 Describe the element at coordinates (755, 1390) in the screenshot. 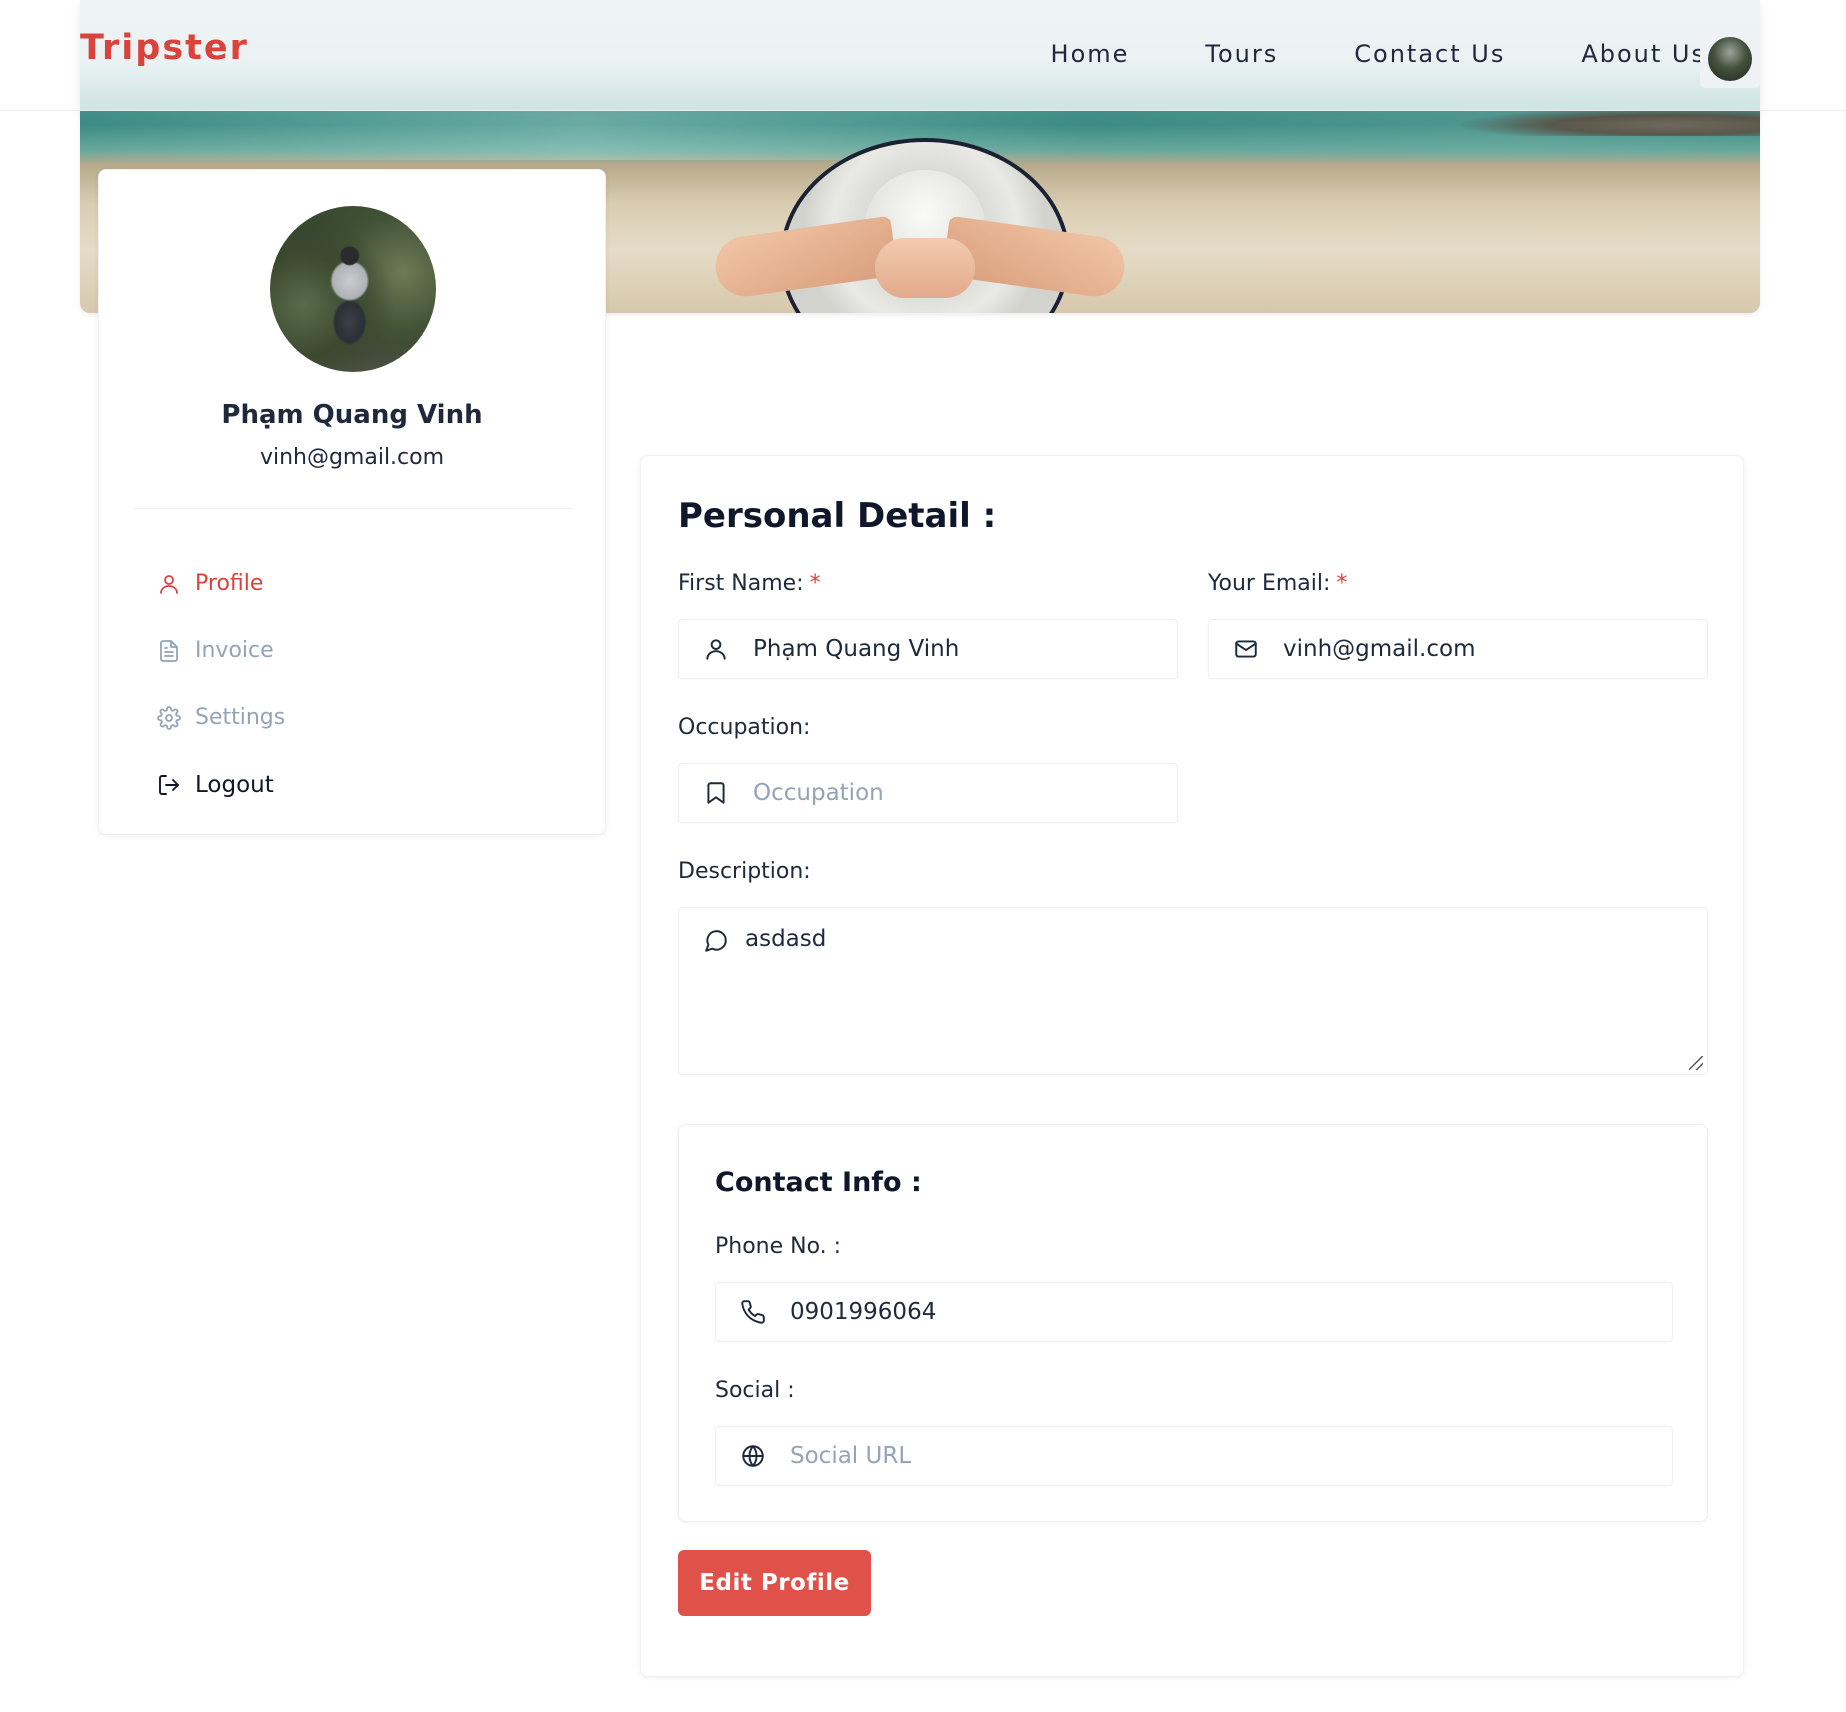

I see `social-label: Social :` at that location.